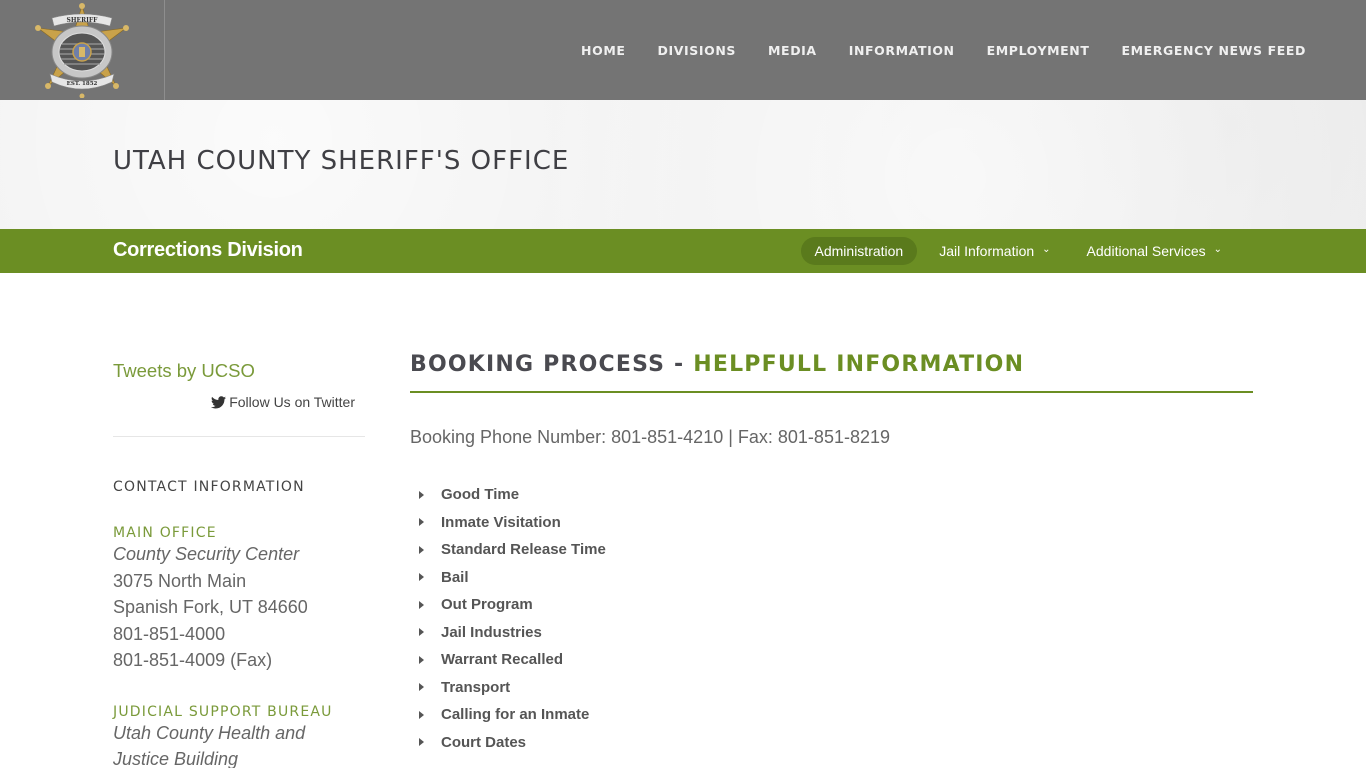  What do you see at coordinates (480, 495) in the screenshot?
I see `accordion-item-label: Good Time` at bounding box center [480, 495].